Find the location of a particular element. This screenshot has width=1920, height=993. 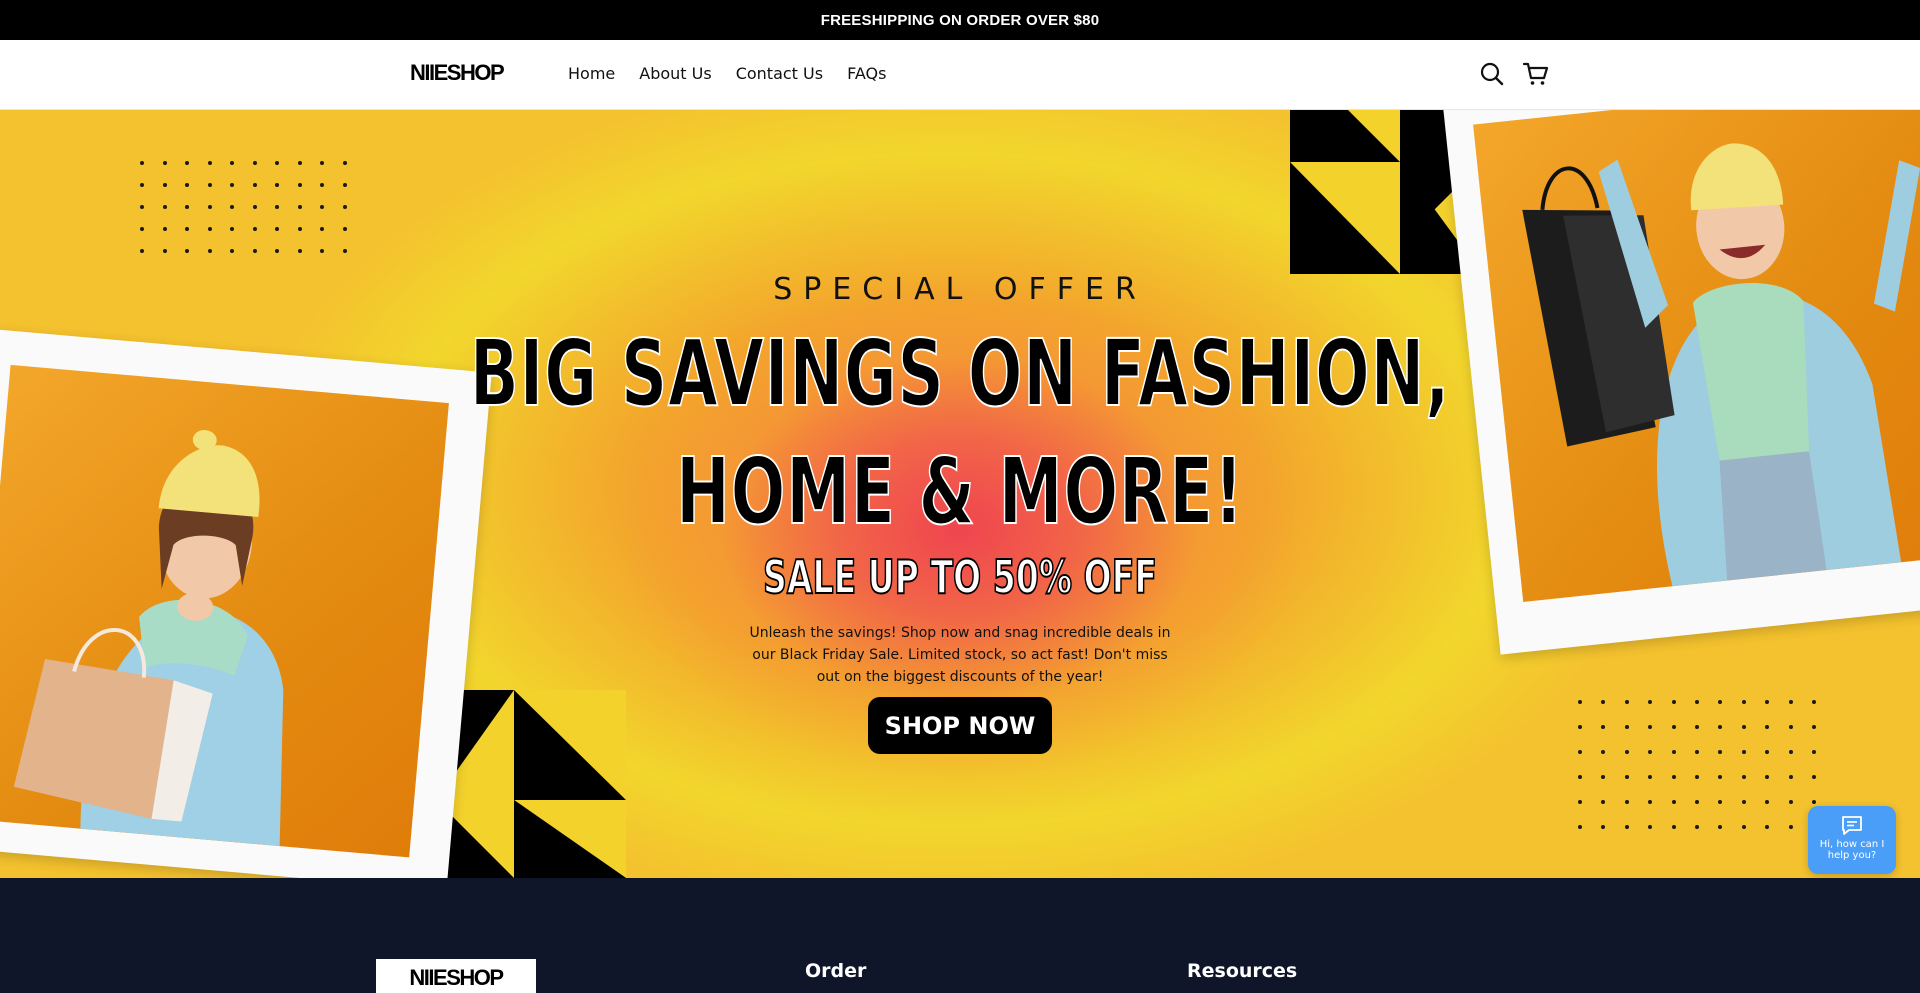

nav-faqs: FAQs is located at coordinates (866, 73).